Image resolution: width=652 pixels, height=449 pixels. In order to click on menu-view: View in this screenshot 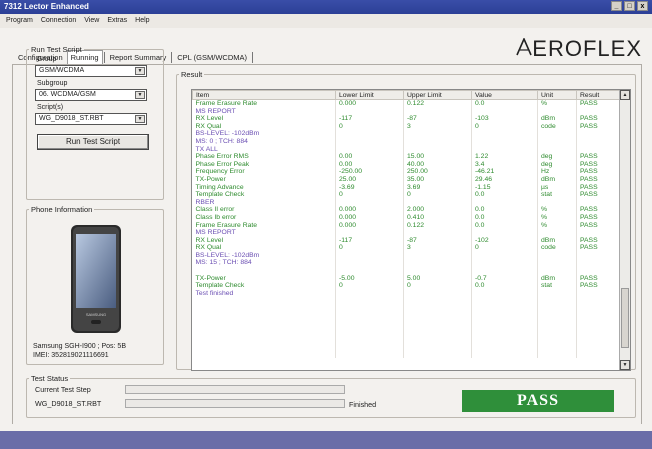, I will do `click(91, 21)`.